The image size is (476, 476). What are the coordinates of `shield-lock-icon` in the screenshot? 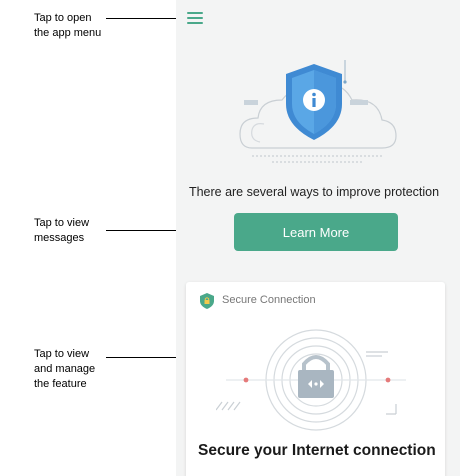 It's located at (207, 301).